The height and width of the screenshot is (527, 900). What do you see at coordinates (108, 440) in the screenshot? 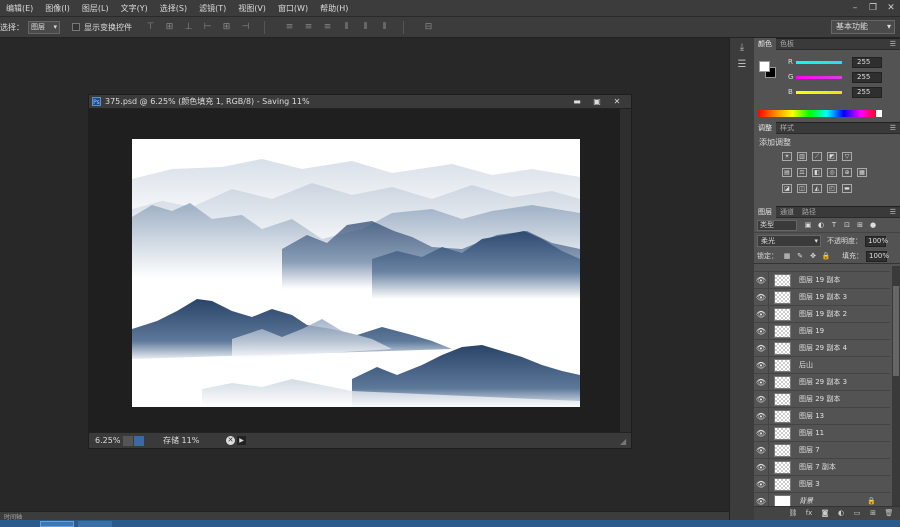
I see `zoom-level: 6.25%` at bounding box center [108, 440].